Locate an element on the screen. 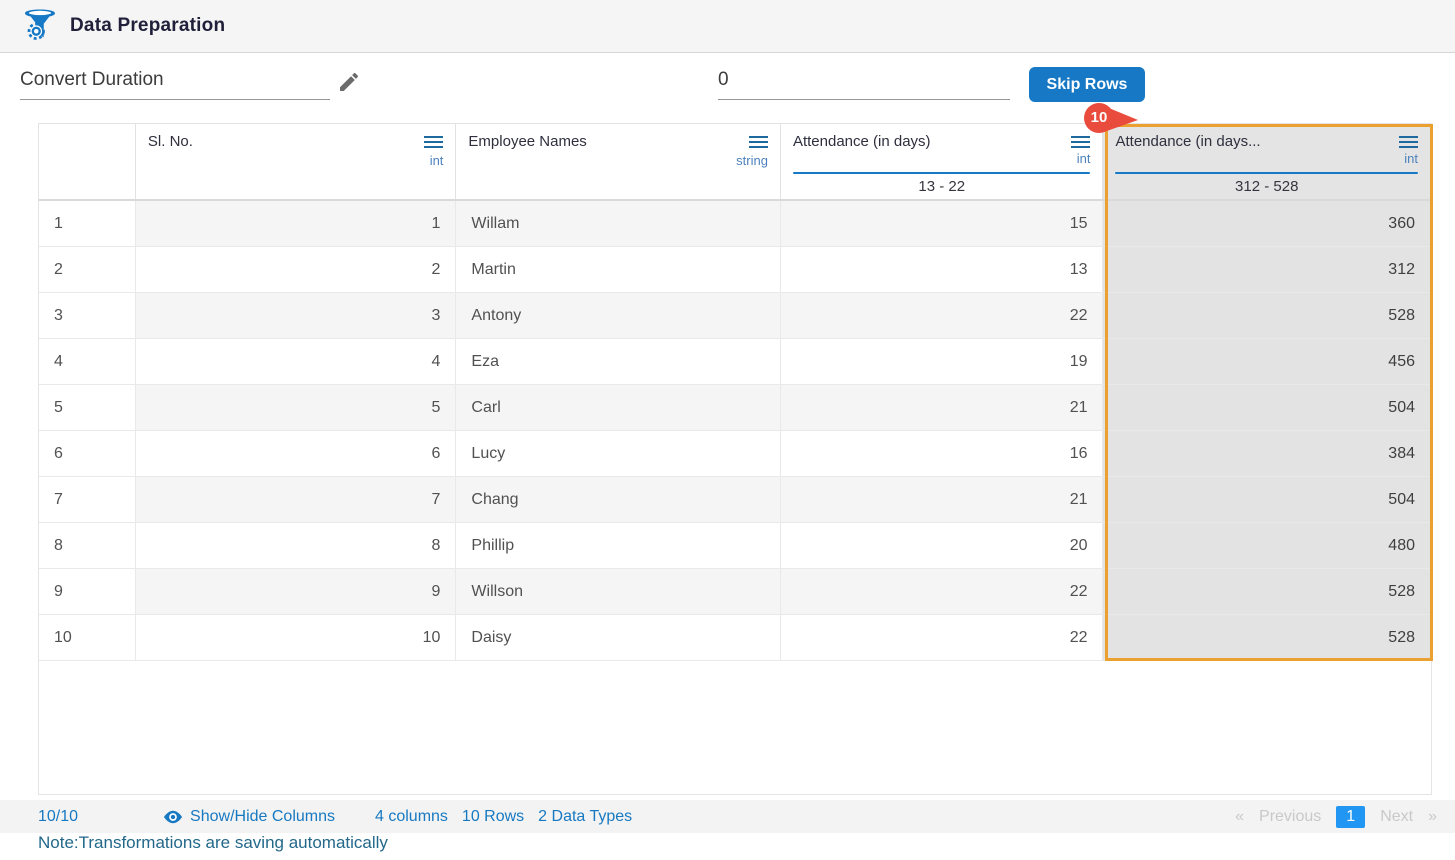  edit-transform-button is located at coordinates (349, 83).